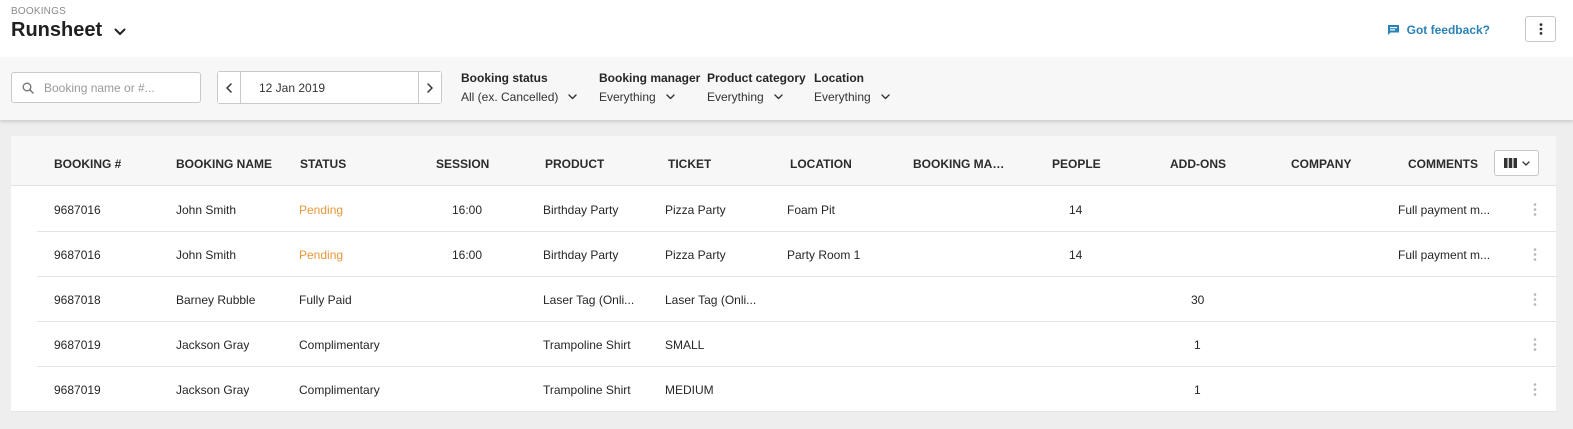 The width and height of the screenshot is (1573, 429). I want to click on cell-booking-number: 9687018, so click(77, 300).